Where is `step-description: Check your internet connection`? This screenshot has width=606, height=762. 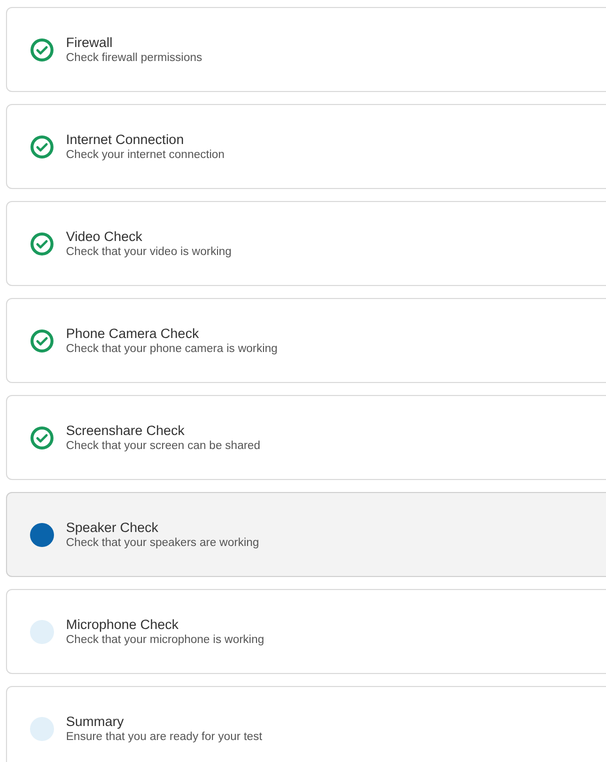
step-description: Check your internet connection is located at coordinates (145, 155).